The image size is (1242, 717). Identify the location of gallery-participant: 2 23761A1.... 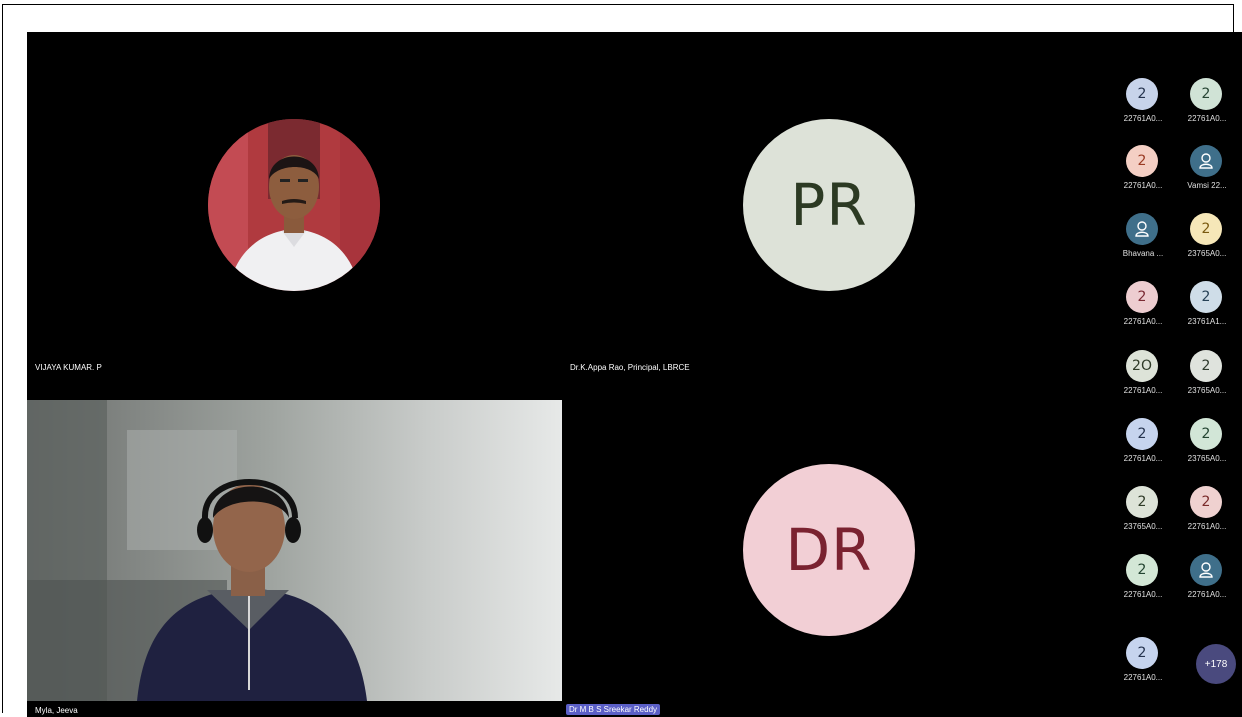
(1207, 311).